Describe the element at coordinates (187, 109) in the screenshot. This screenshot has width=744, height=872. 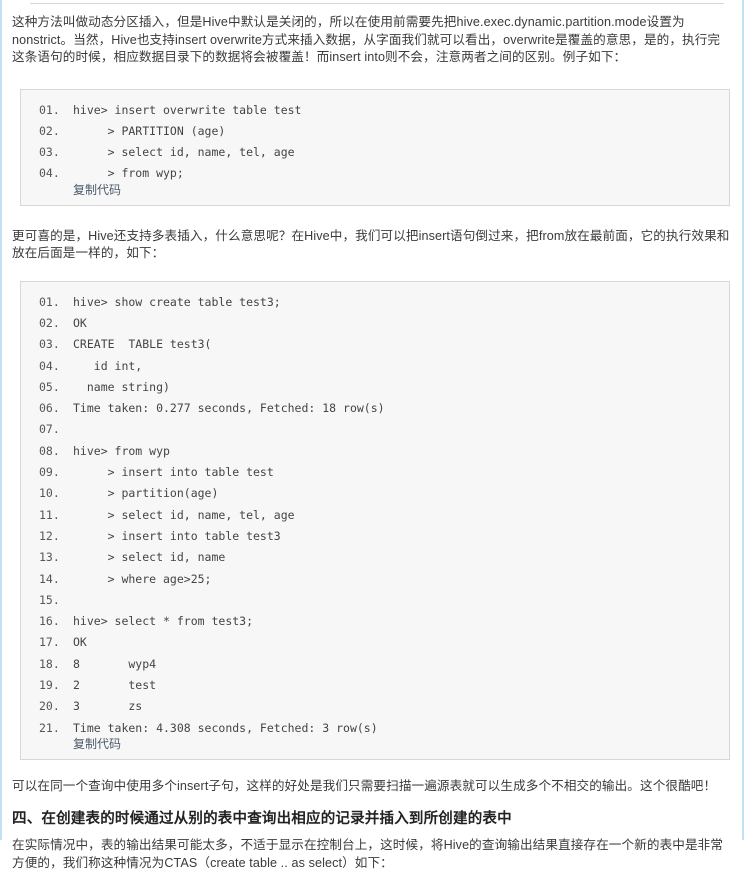
I see `code-line-text: hive> insert overwrite table test` at that location.